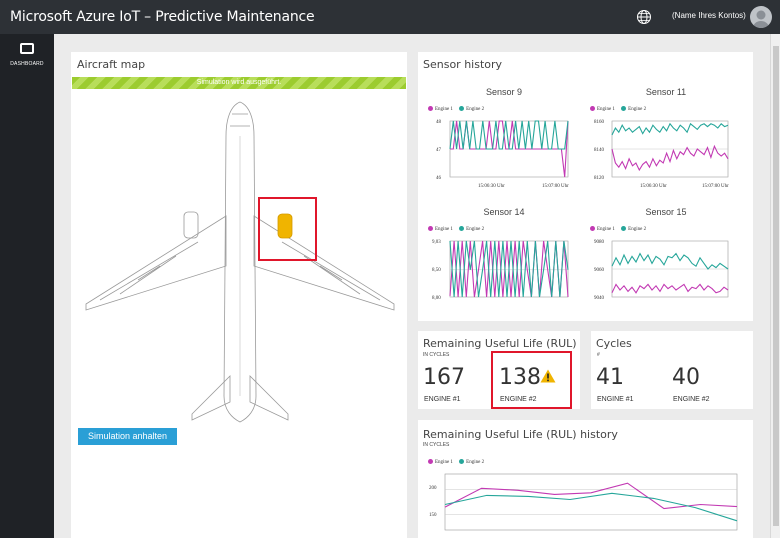 This screenshot has height=538, width=780. What do you see at coordinates (287, 229) in the screenshot?
I see `engine-2-highlight` at bounding box center [287, 229].